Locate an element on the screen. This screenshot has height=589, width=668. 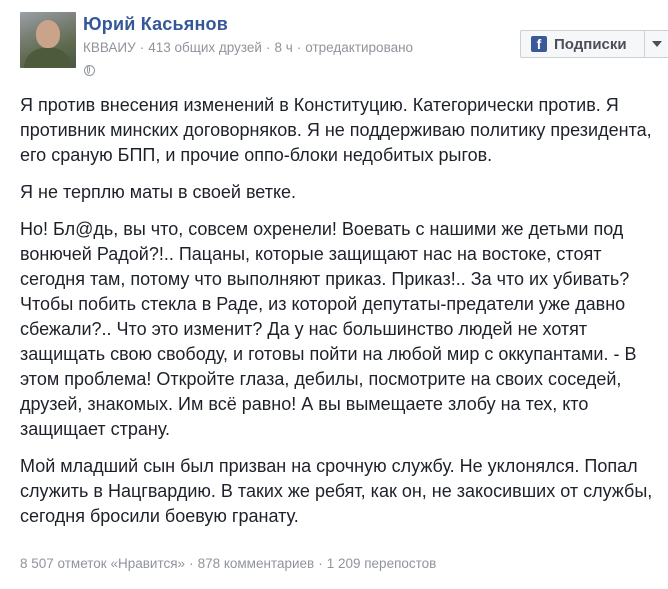
facebook-icon: f is located at coordinates (539, 44).